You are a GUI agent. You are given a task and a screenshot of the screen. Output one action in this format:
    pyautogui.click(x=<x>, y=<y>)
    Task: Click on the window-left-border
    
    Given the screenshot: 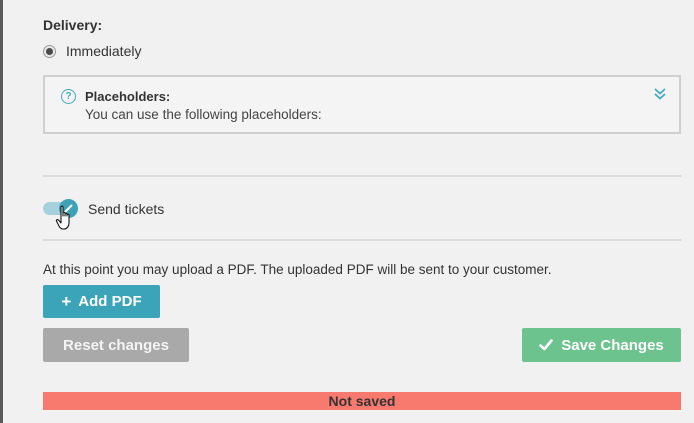 What is the action you would take?
    pyautogui.click(x=1, y=211)
    